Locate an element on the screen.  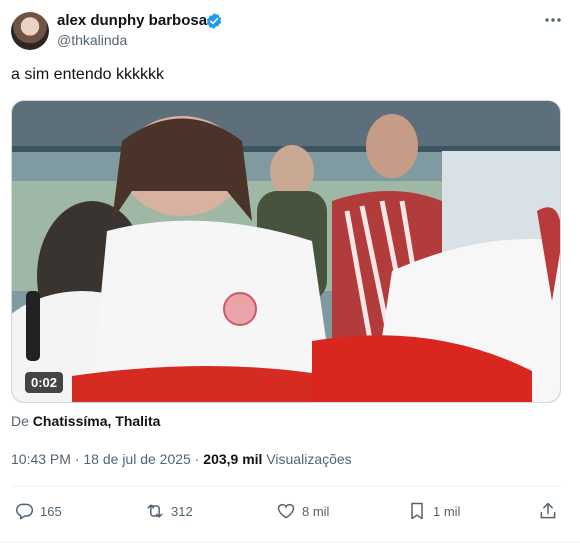
avatar is located at coordinates (30, 31).